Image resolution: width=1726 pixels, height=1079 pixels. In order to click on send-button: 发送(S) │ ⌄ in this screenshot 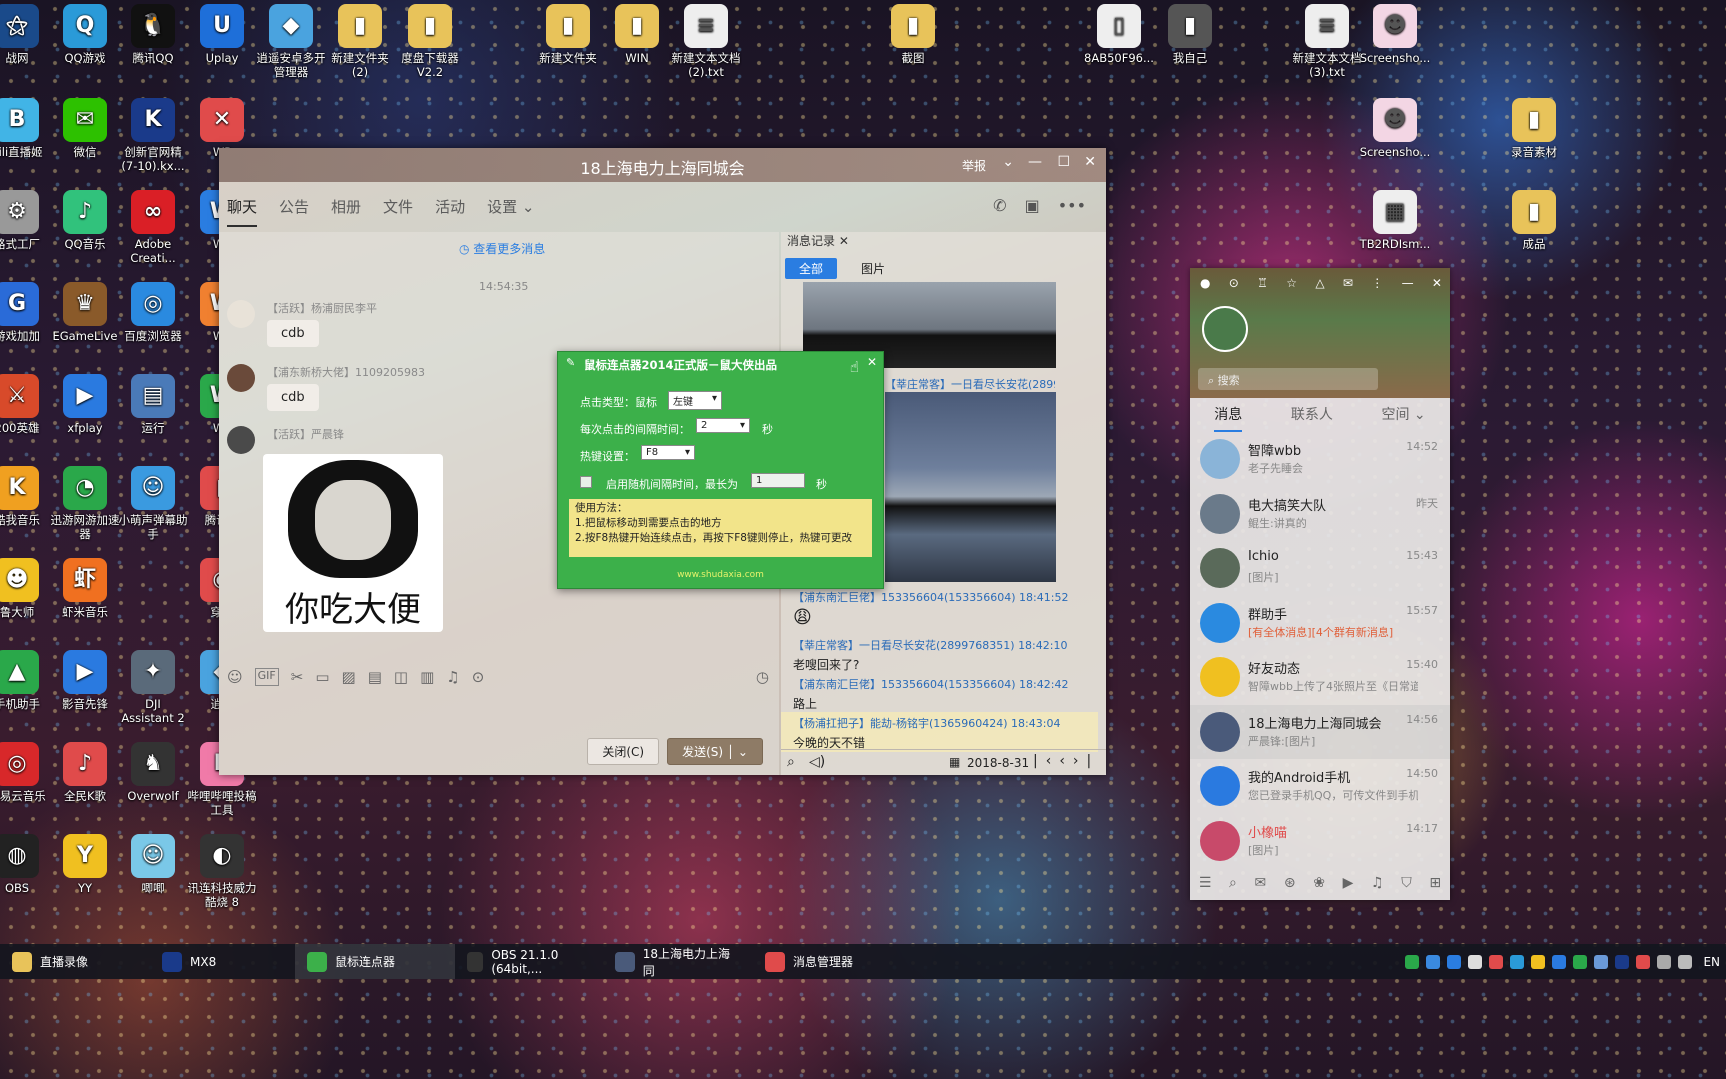, I will do `click(715, 751)`.